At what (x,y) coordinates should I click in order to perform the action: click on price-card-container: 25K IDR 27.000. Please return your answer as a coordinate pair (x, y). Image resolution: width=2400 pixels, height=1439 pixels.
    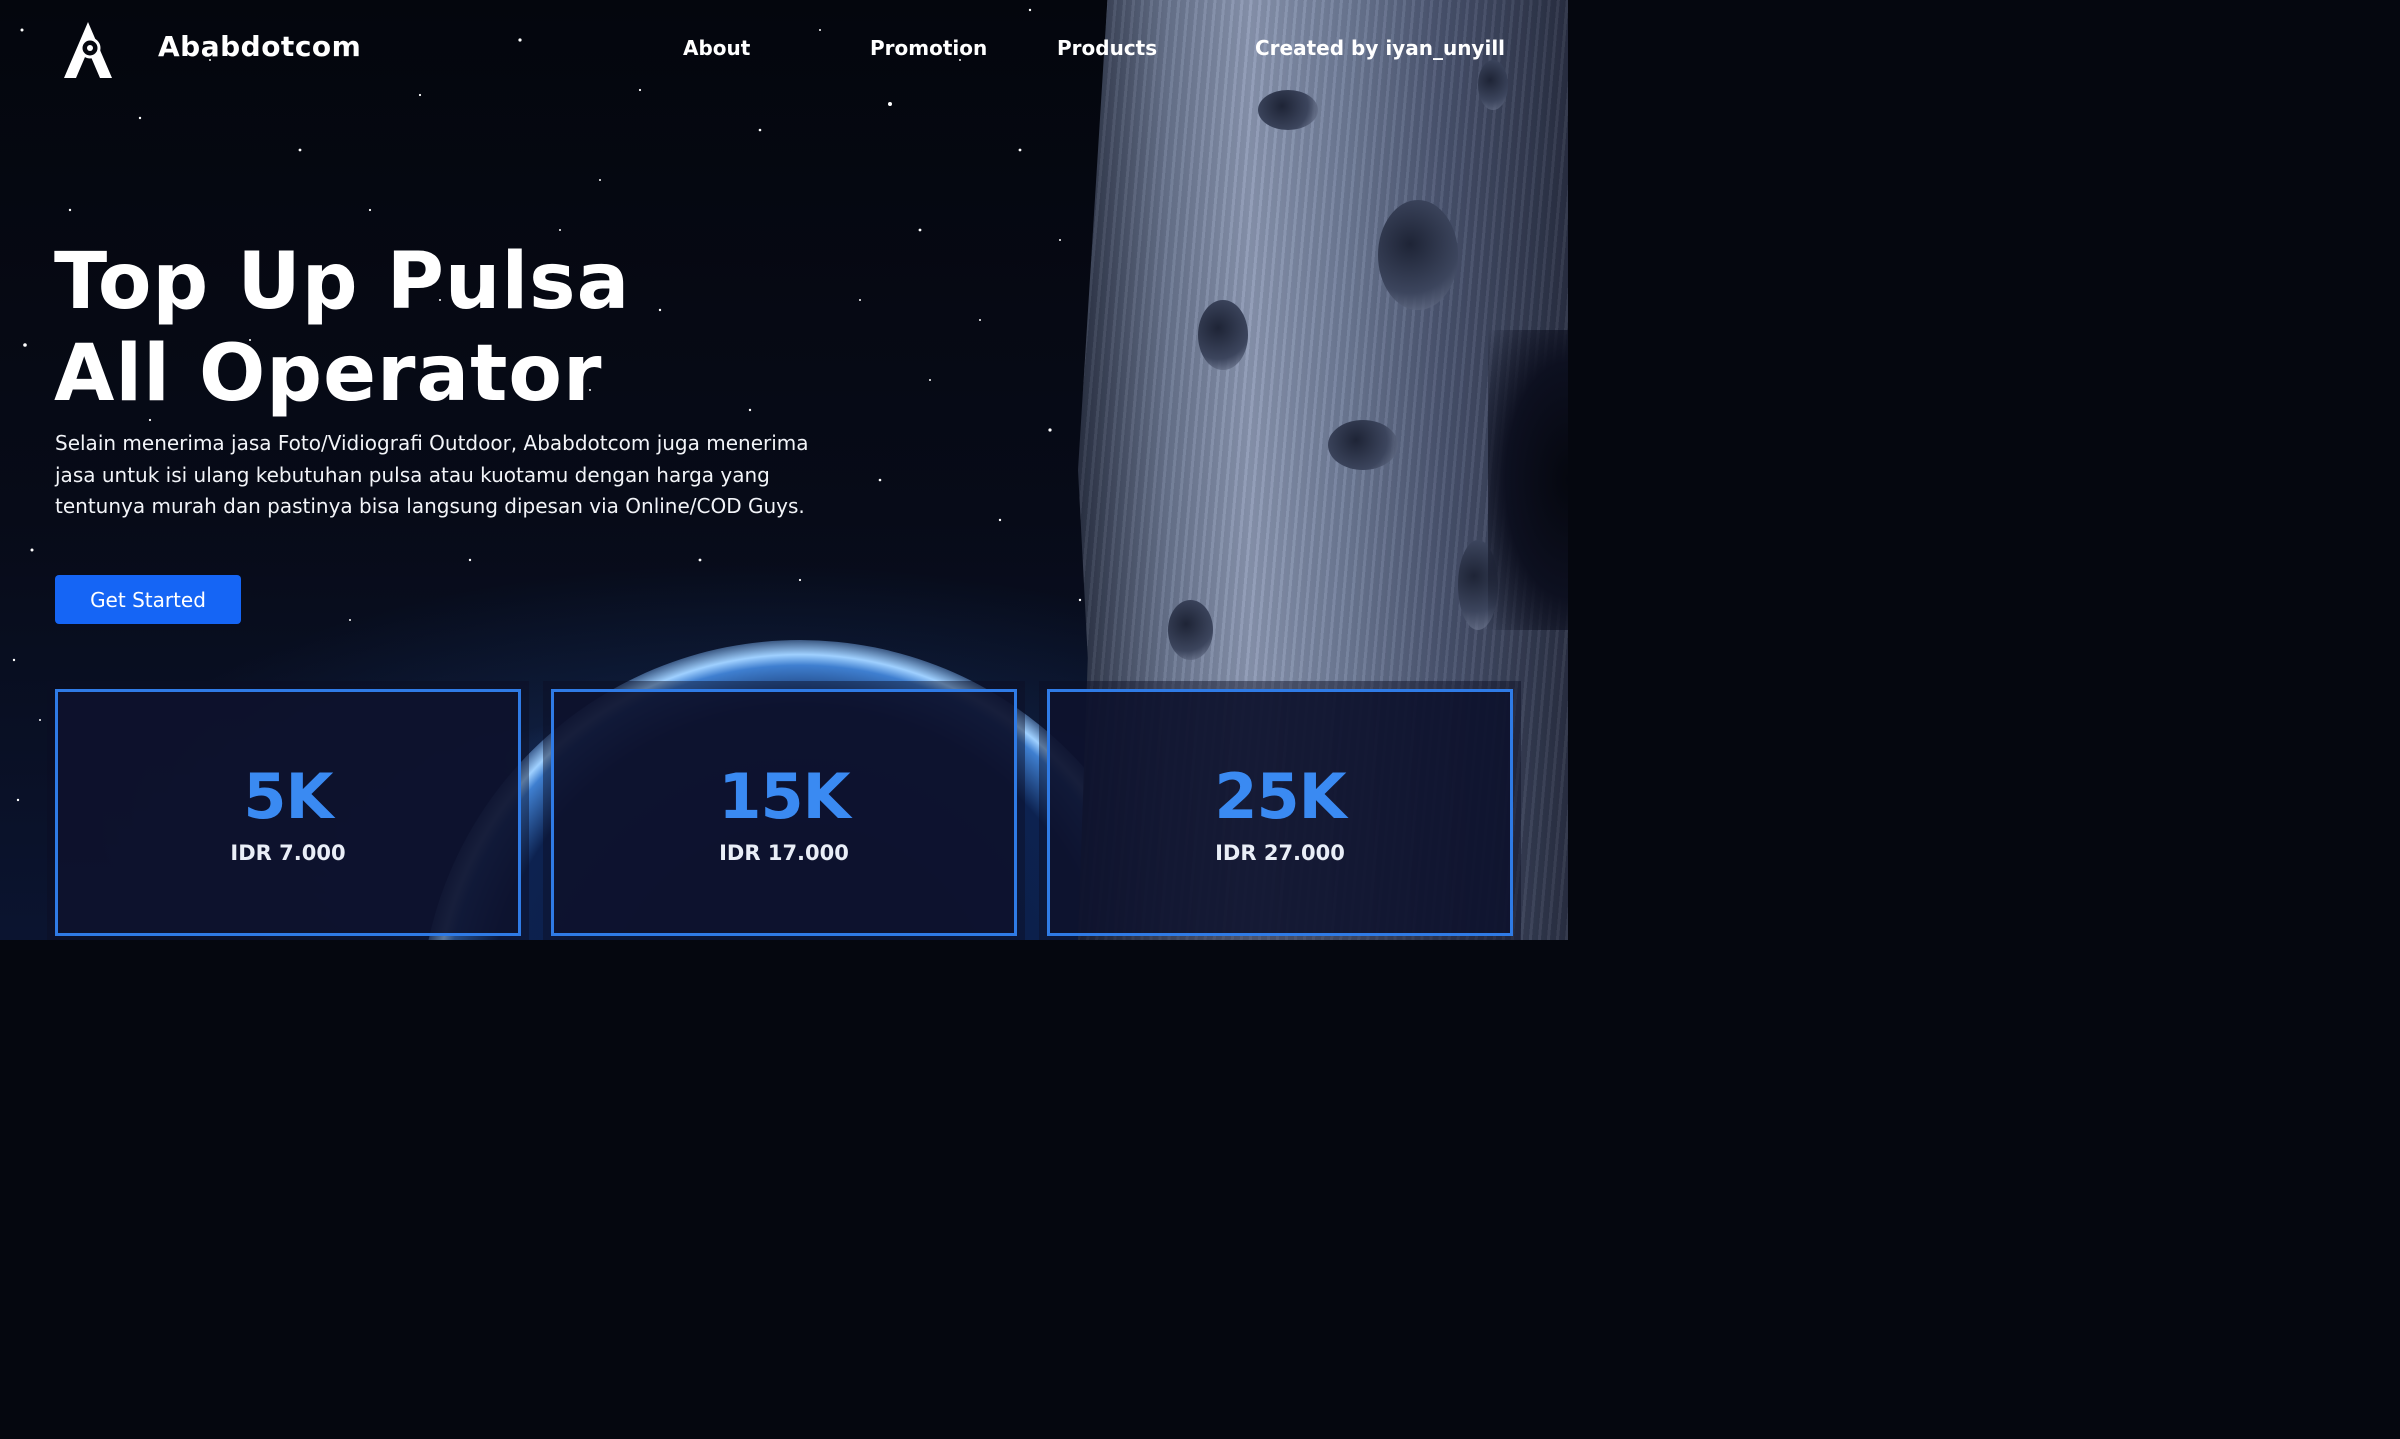
    Looking at the image, I should click on (1280, 810).